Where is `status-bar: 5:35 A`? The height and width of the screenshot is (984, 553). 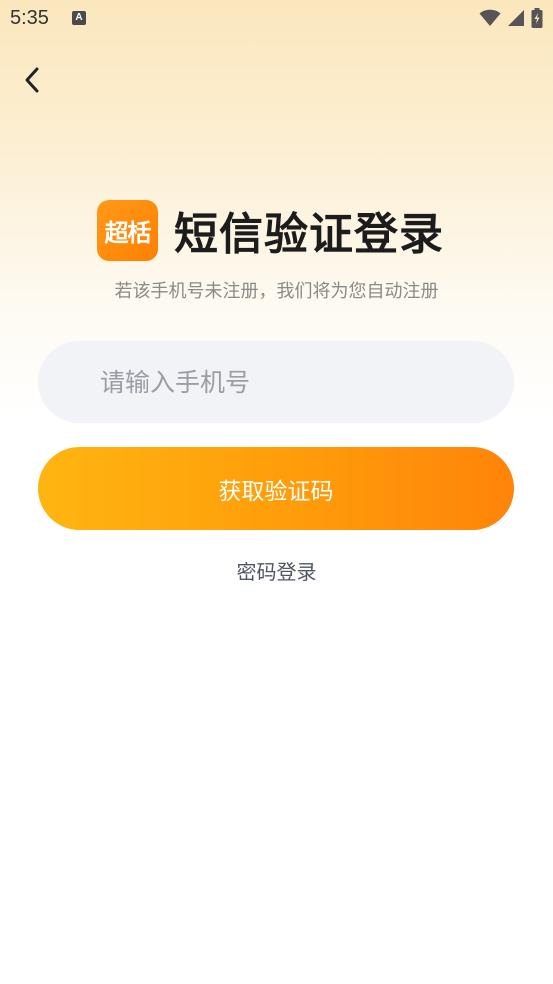
status-bar: 5:35 A is located at coordinates (276, 19).